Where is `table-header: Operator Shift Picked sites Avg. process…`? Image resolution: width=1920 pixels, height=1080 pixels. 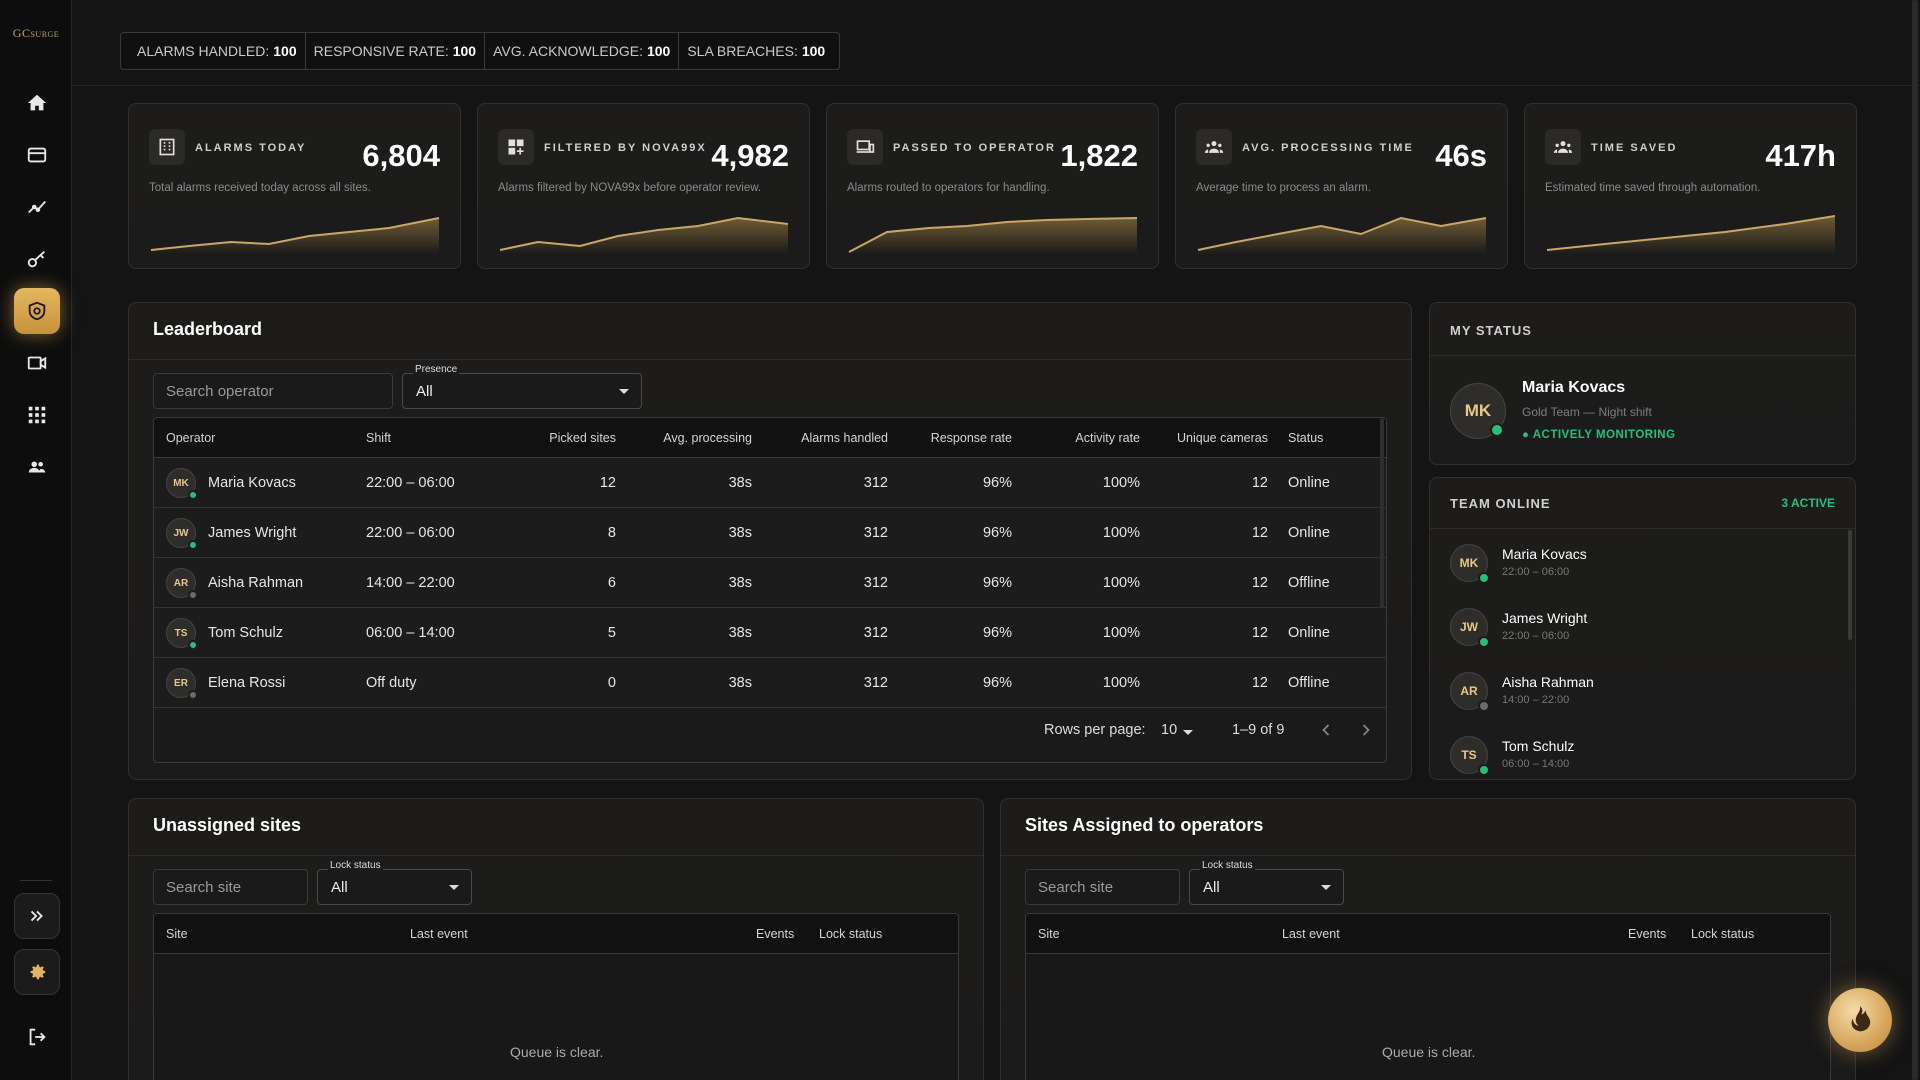
table-header: Operator Shift Picked sites Avg. process… is located at coordinates (770, 438).